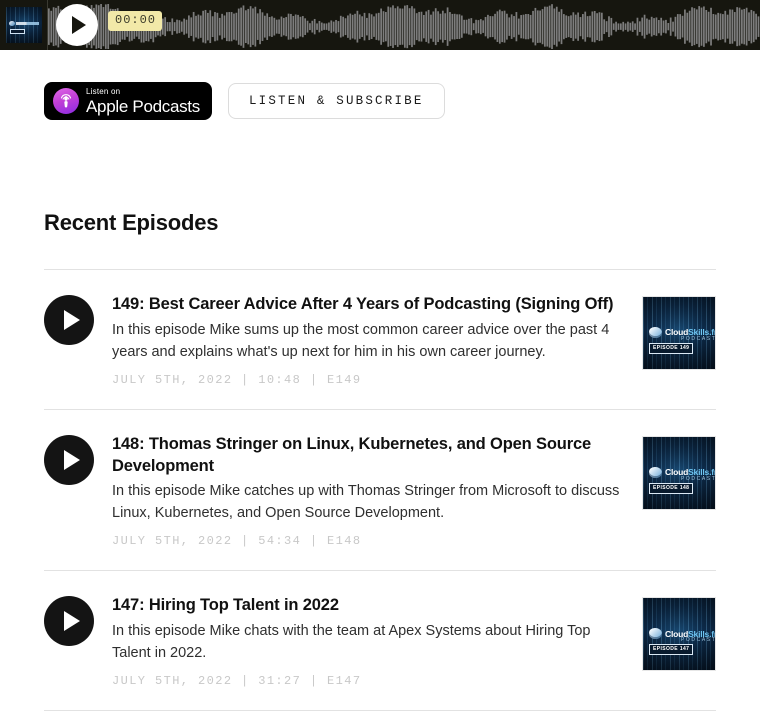 This screenshot has height=726, width=760. What do you see at coordinates (27, 23) in the screenshot?
I see `cover-art-wordmark` at bounding box center [27, 23].